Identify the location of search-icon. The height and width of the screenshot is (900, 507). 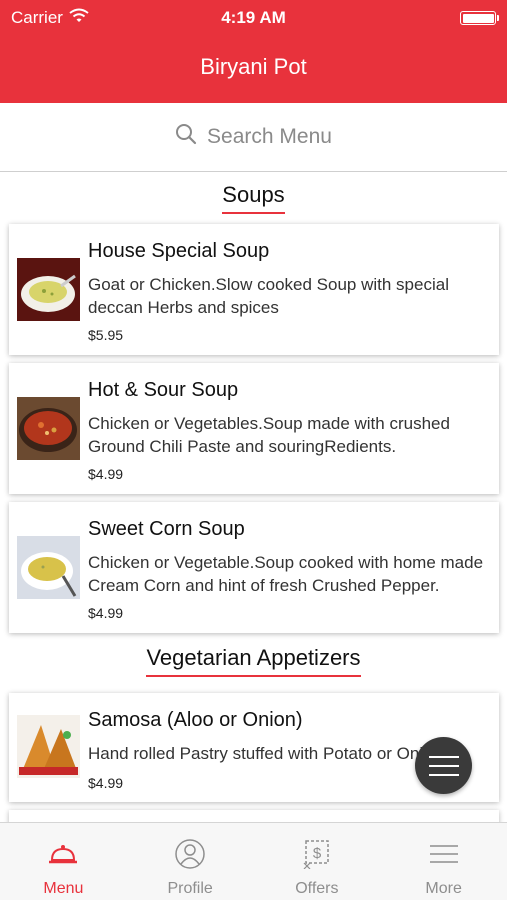
(186, 137).